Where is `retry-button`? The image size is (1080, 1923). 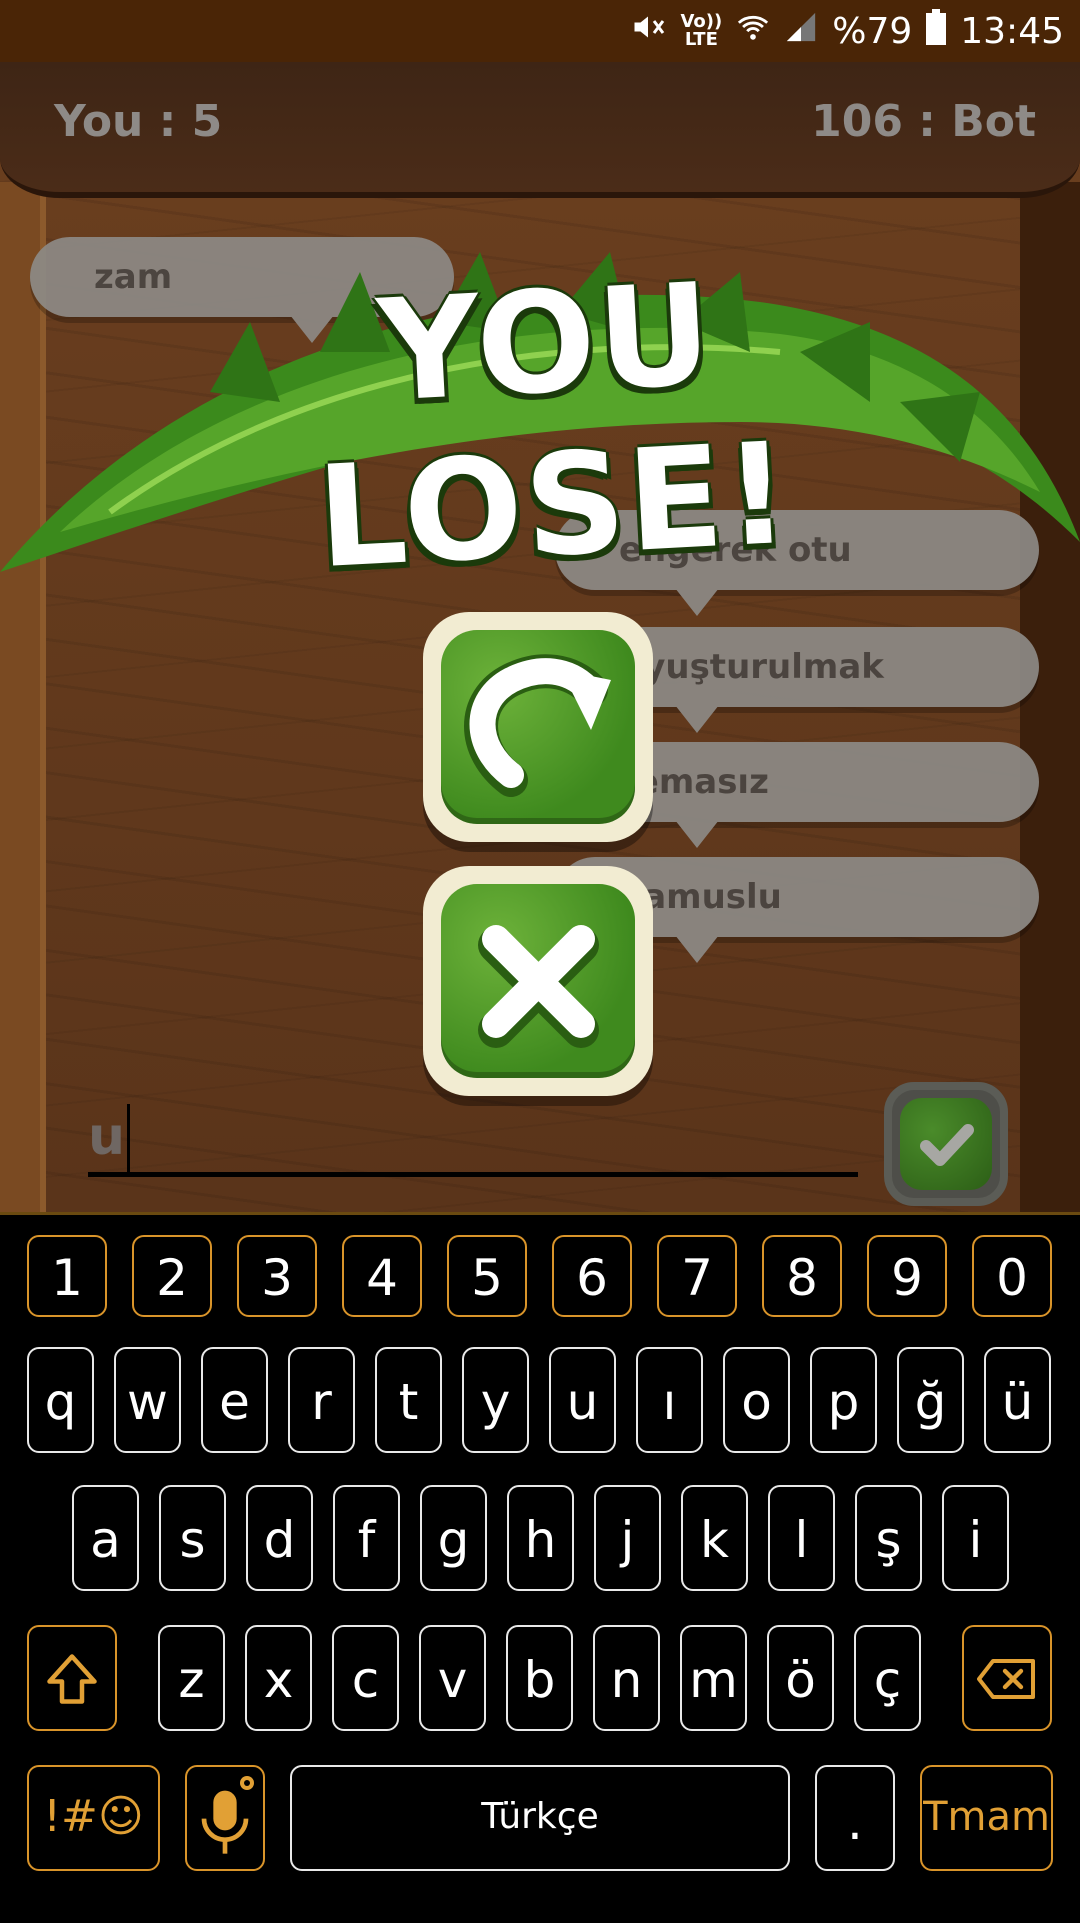
retry-button is located at coordinates (538, 727).